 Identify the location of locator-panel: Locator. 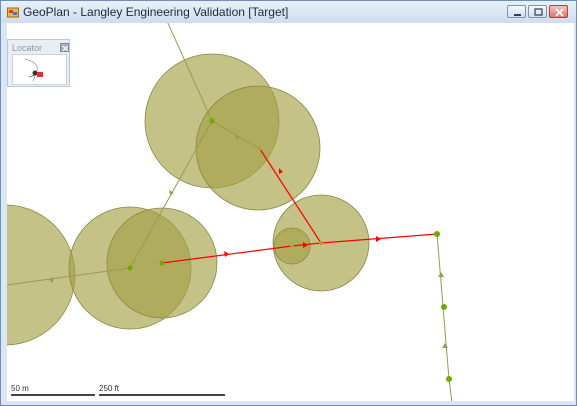
(38, 63).